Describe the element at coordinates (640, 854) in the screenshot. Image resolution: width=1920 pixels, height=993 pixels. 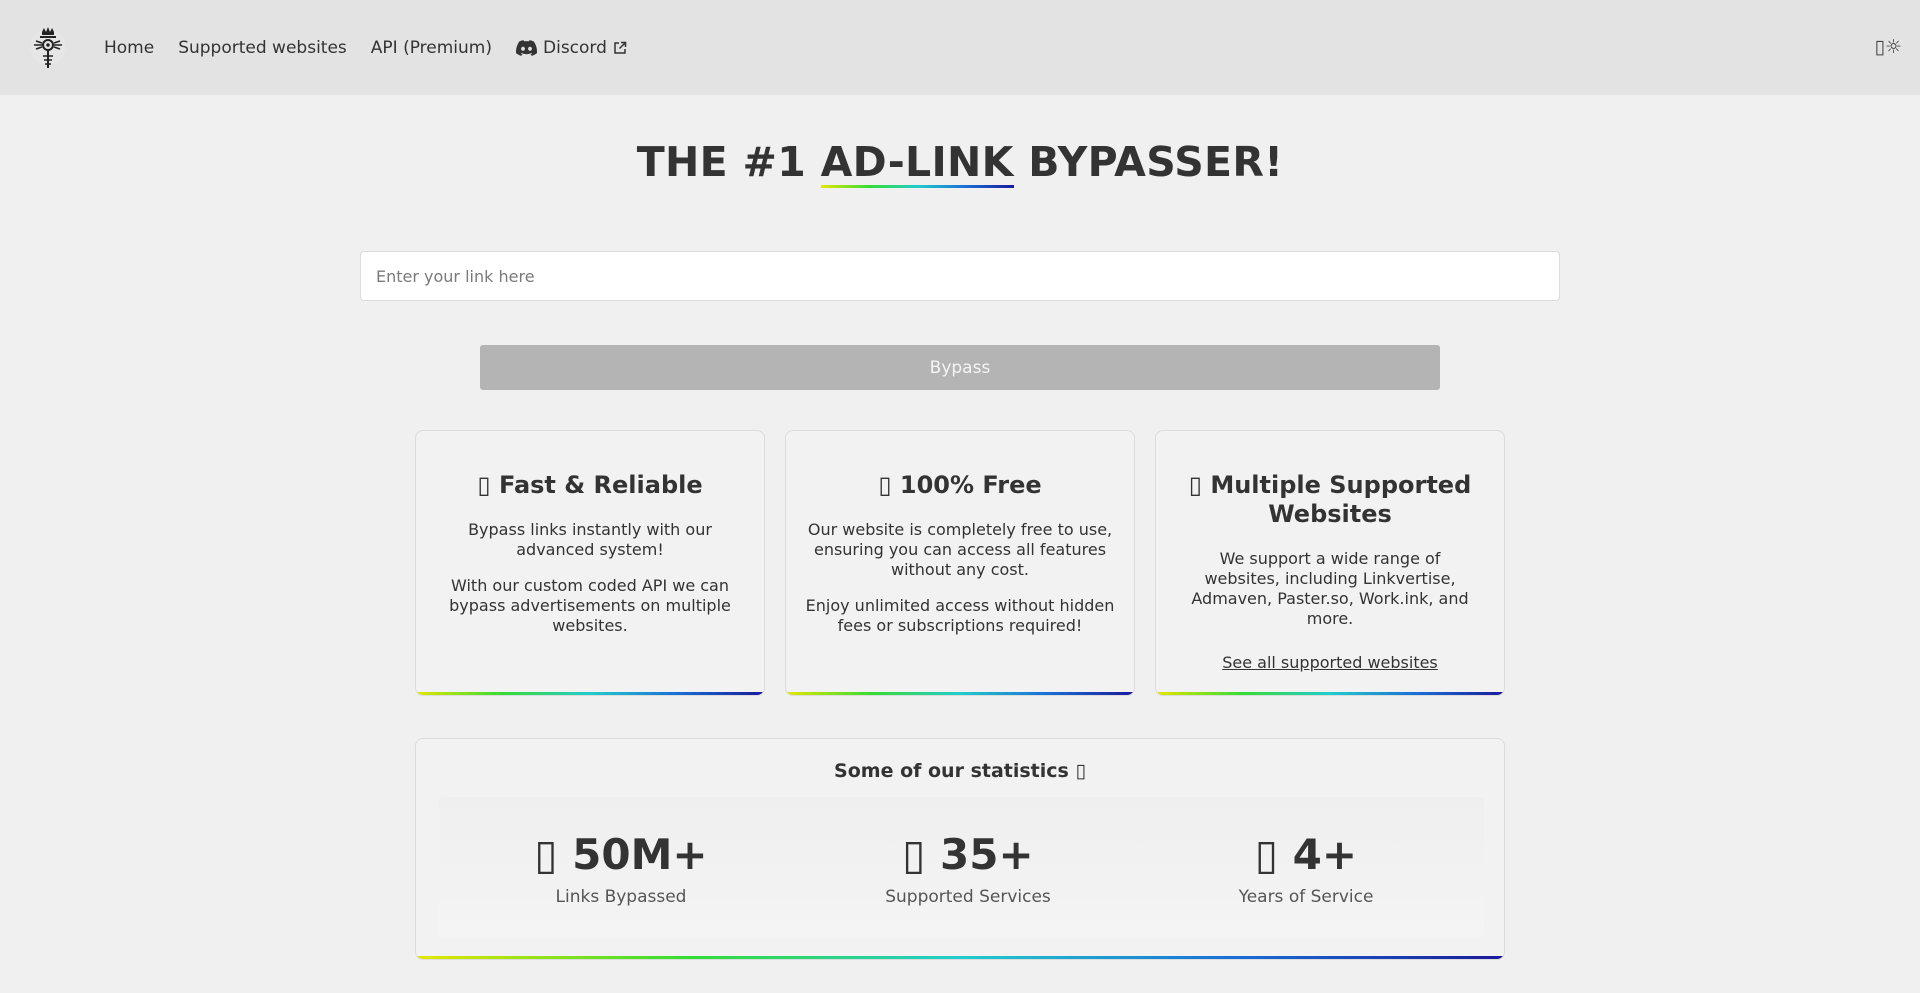
I see `stat-value-text: 50M+` at that location.